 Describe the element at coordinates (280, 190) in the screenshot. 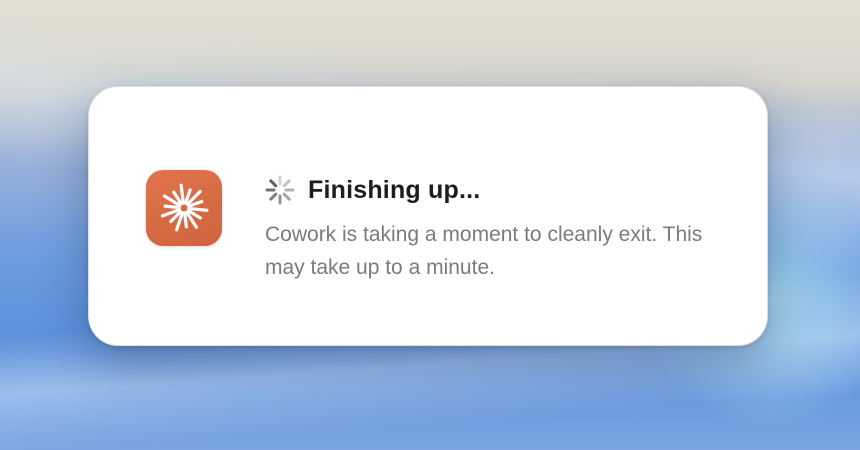

I see `loading-spinner-icon` at that location.